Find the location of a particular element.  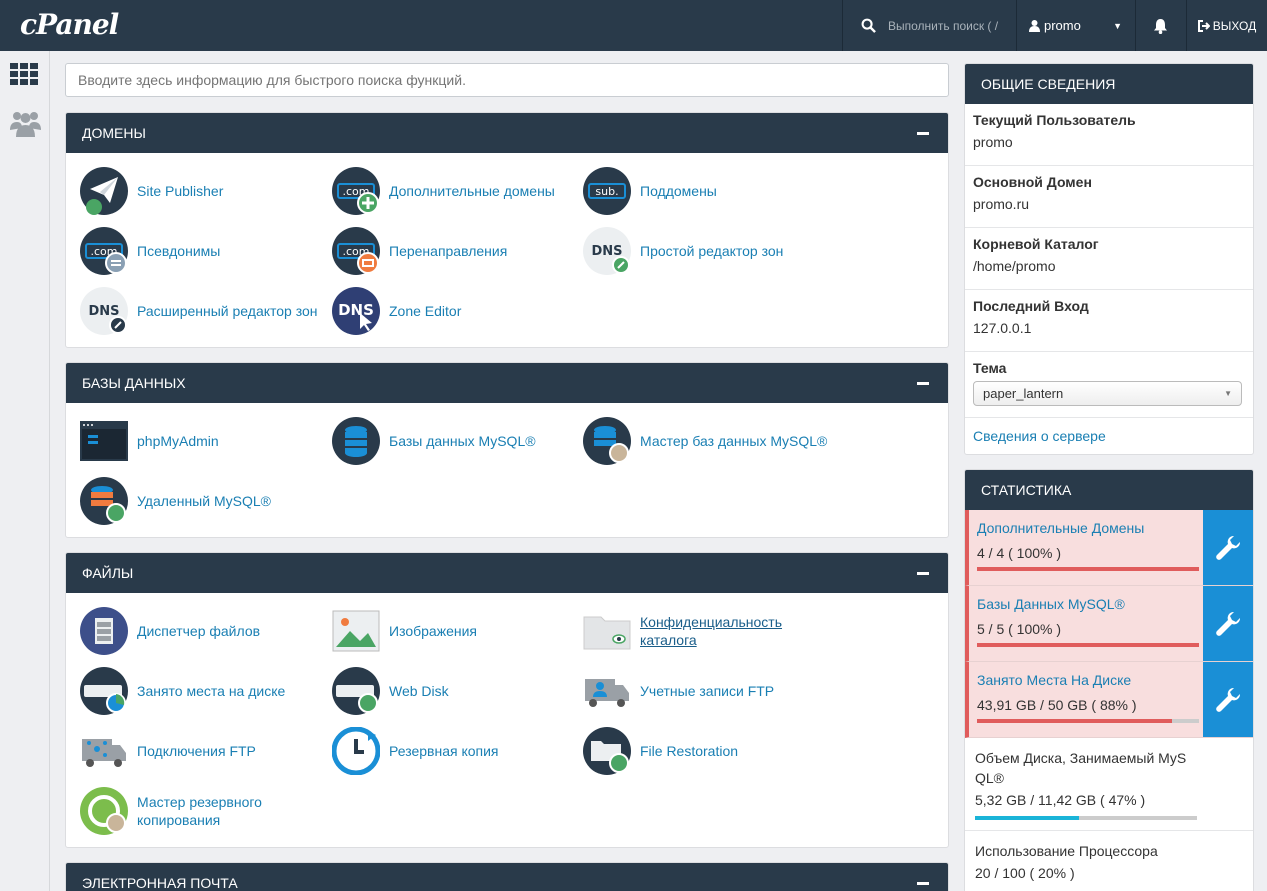

redirects-item: .com Перенаправления is located at coordinates (419, 251).